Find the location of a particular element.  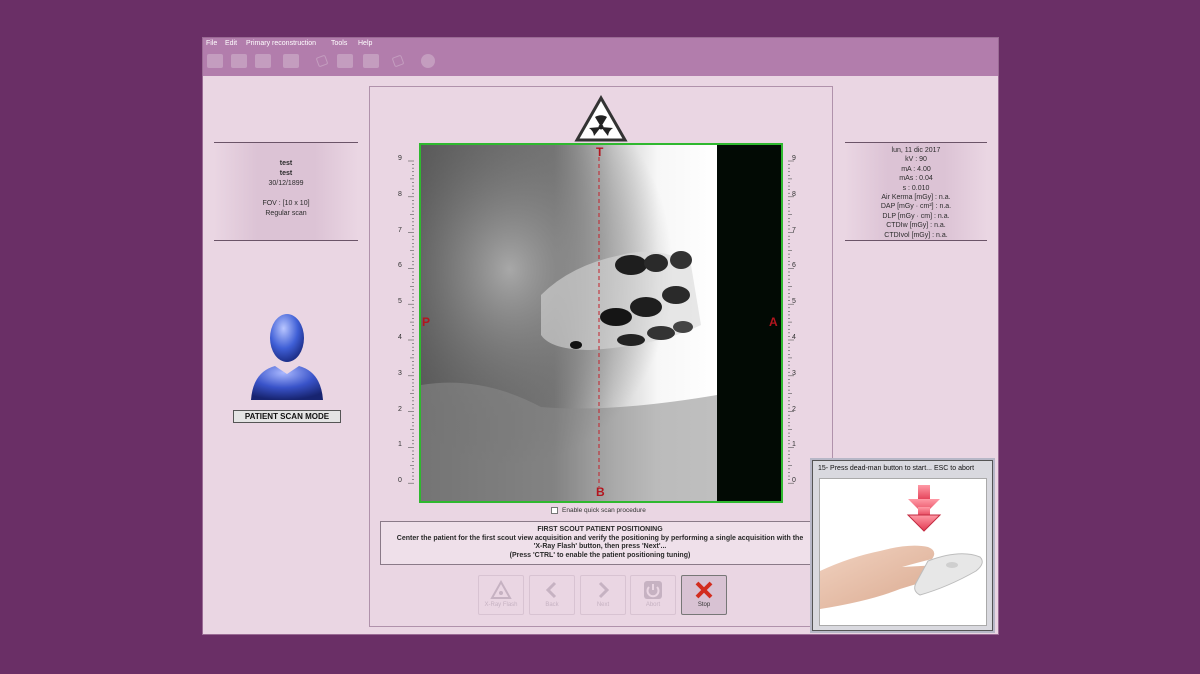

radiation-warning-icon is located at coordinates (601, 118).